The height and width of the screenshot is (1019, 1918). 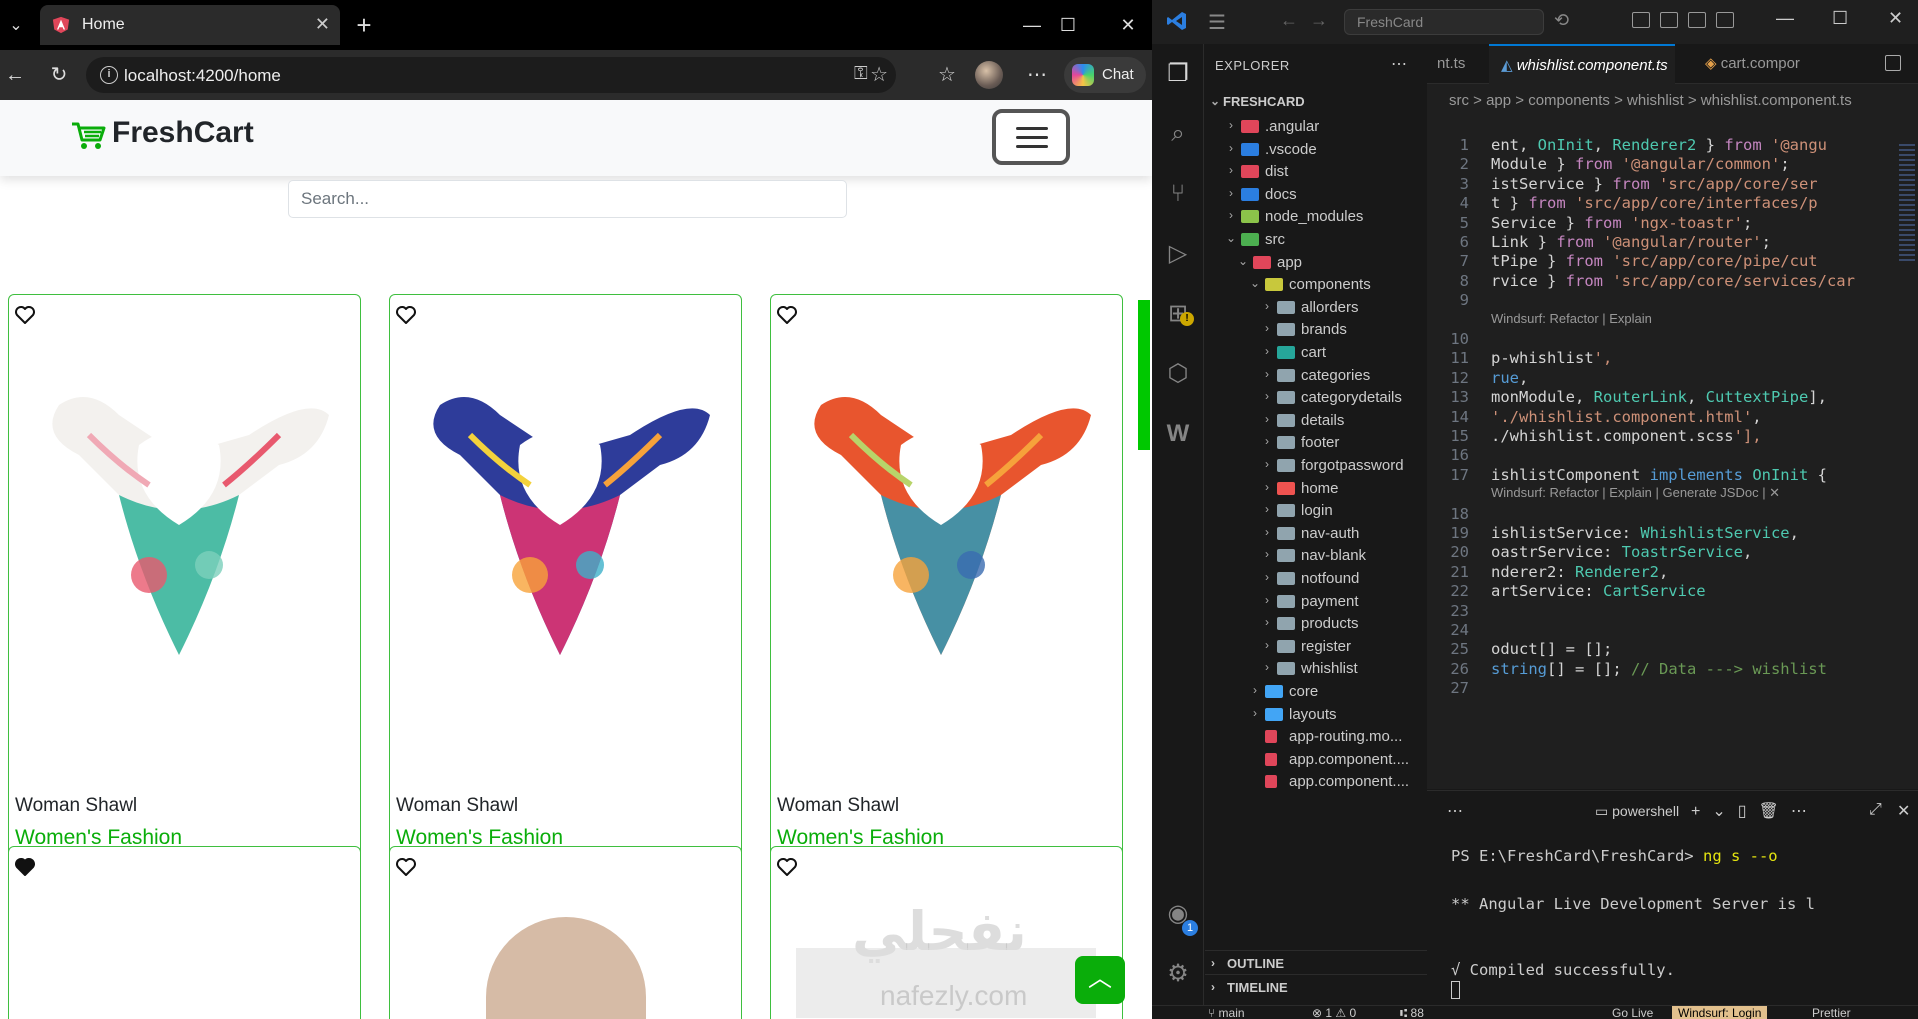 I want to click on split-editor-icon, so click(x=1893, y=63).